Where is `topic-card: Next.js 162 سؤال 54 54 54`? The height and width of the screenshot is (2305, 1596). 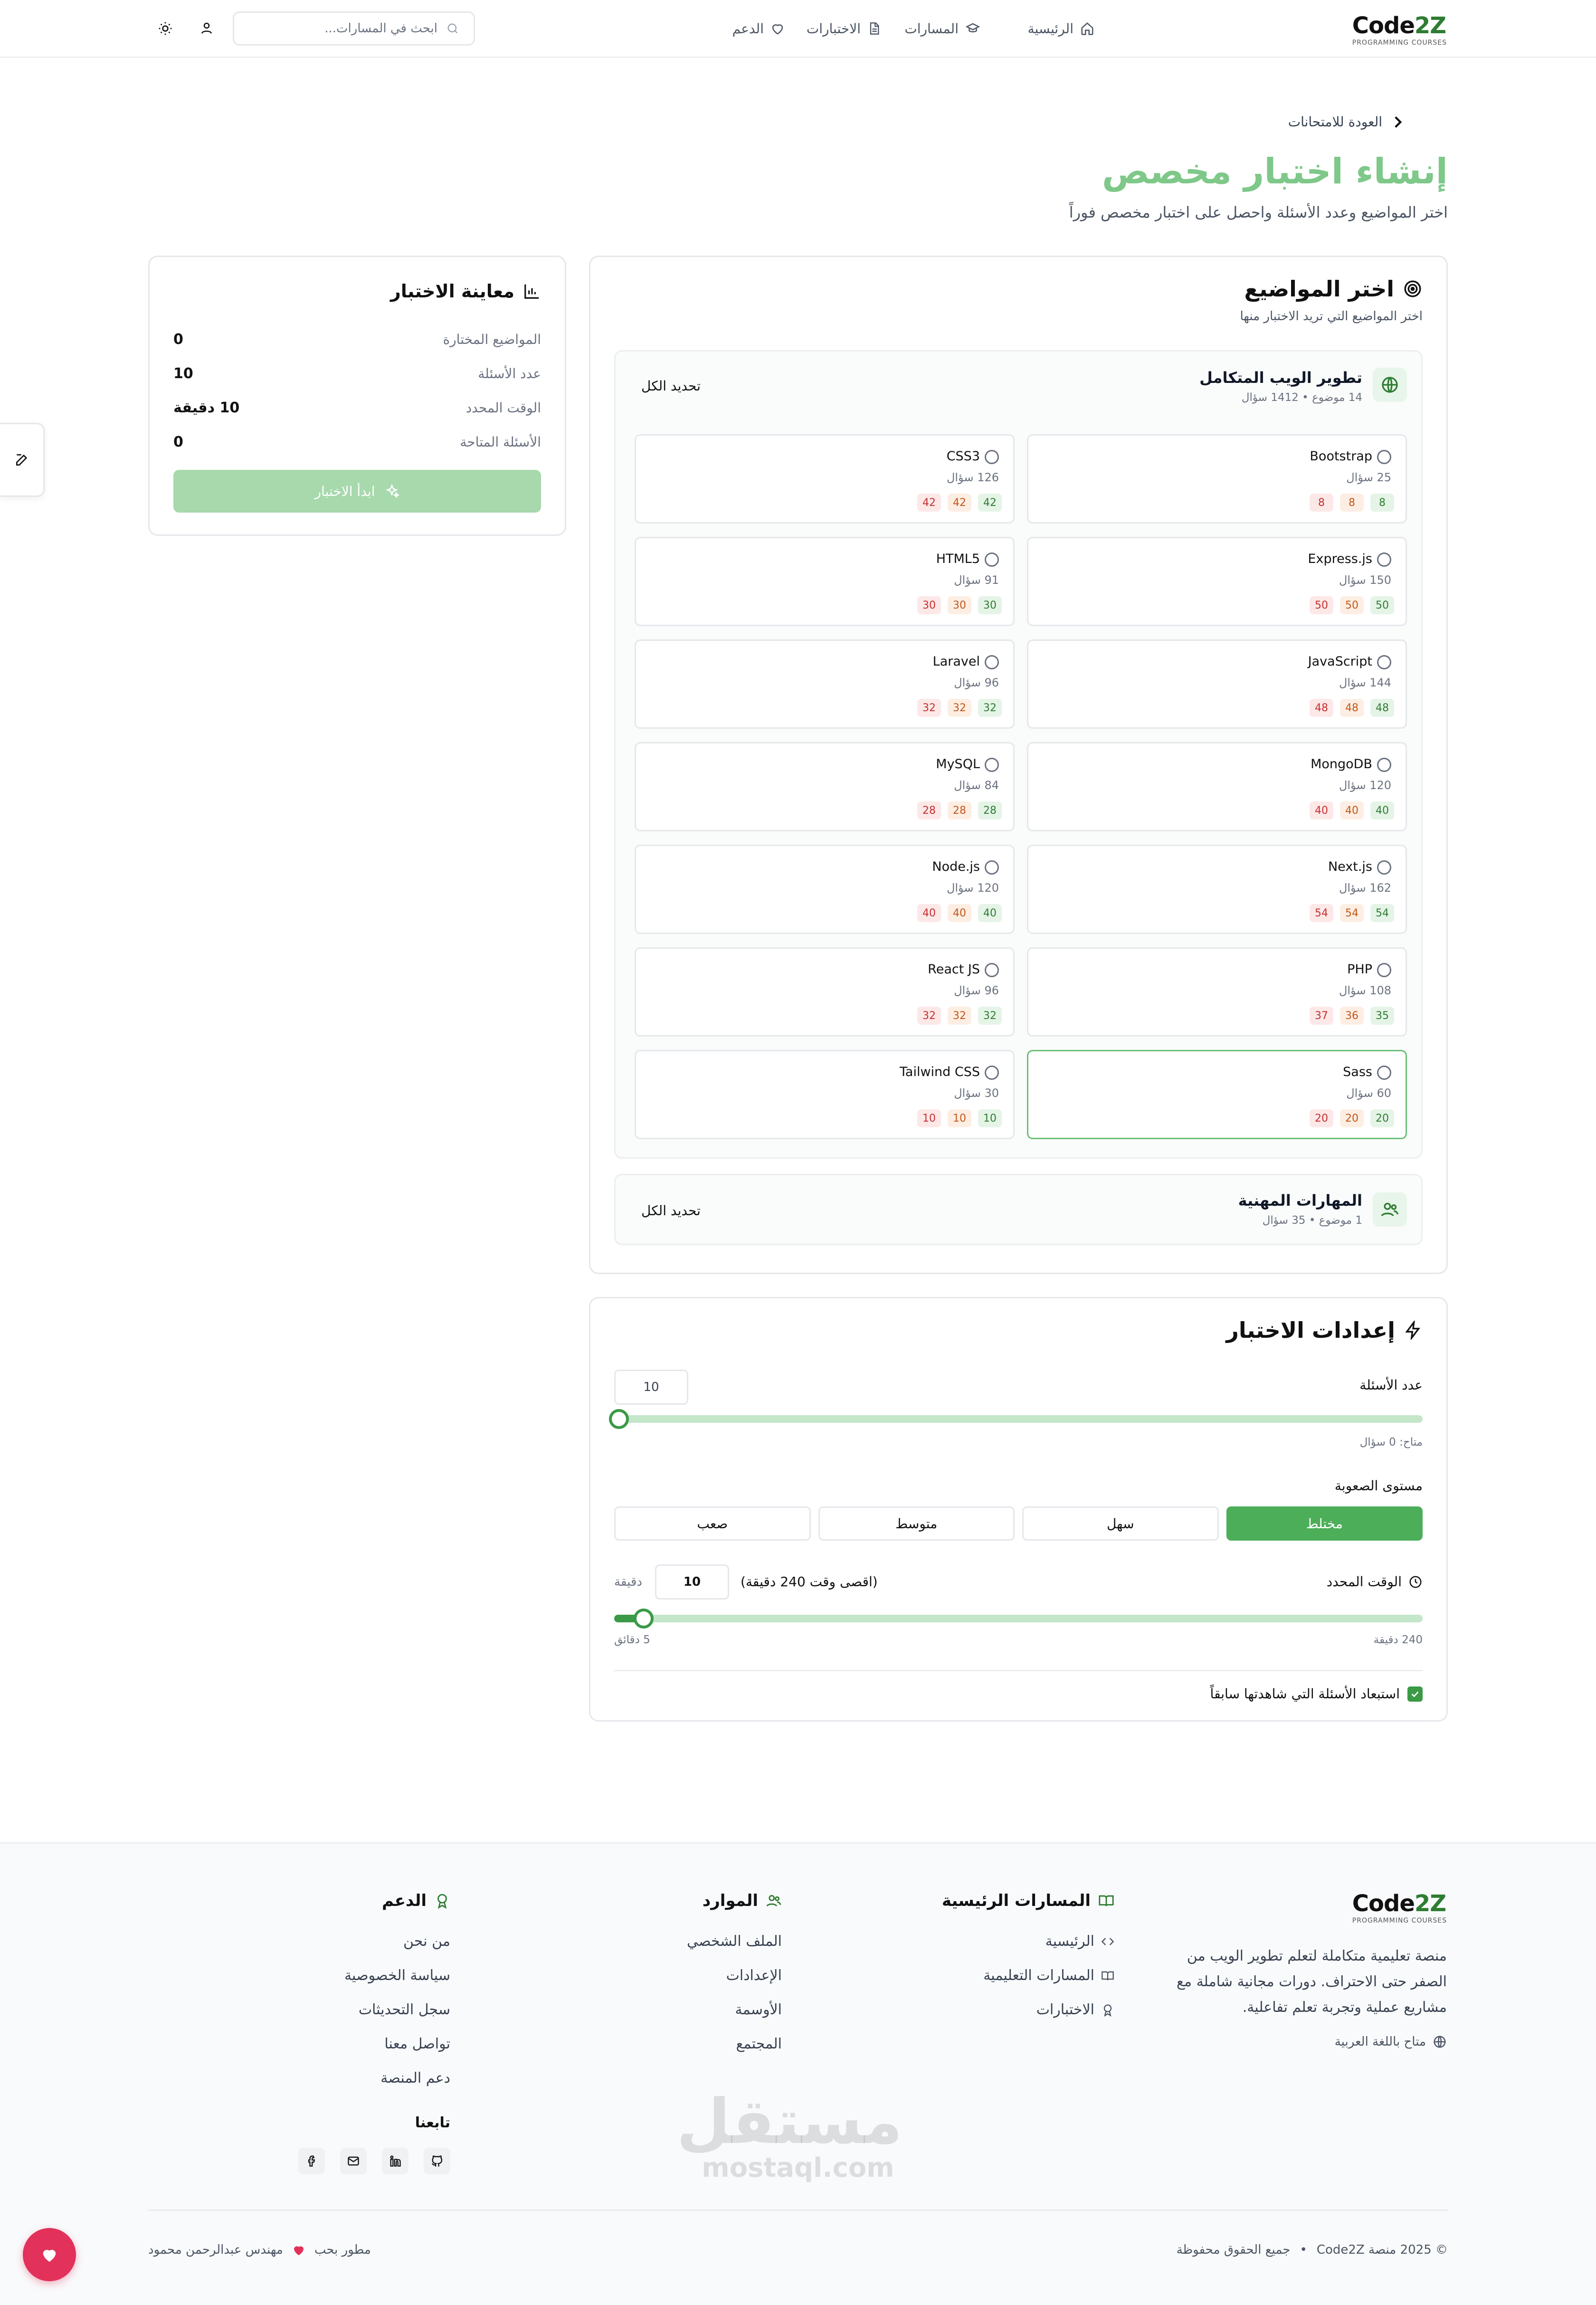
topic-card: Next.js 162 سؤال 54 54 54 is located at coordinates (1217, 889).